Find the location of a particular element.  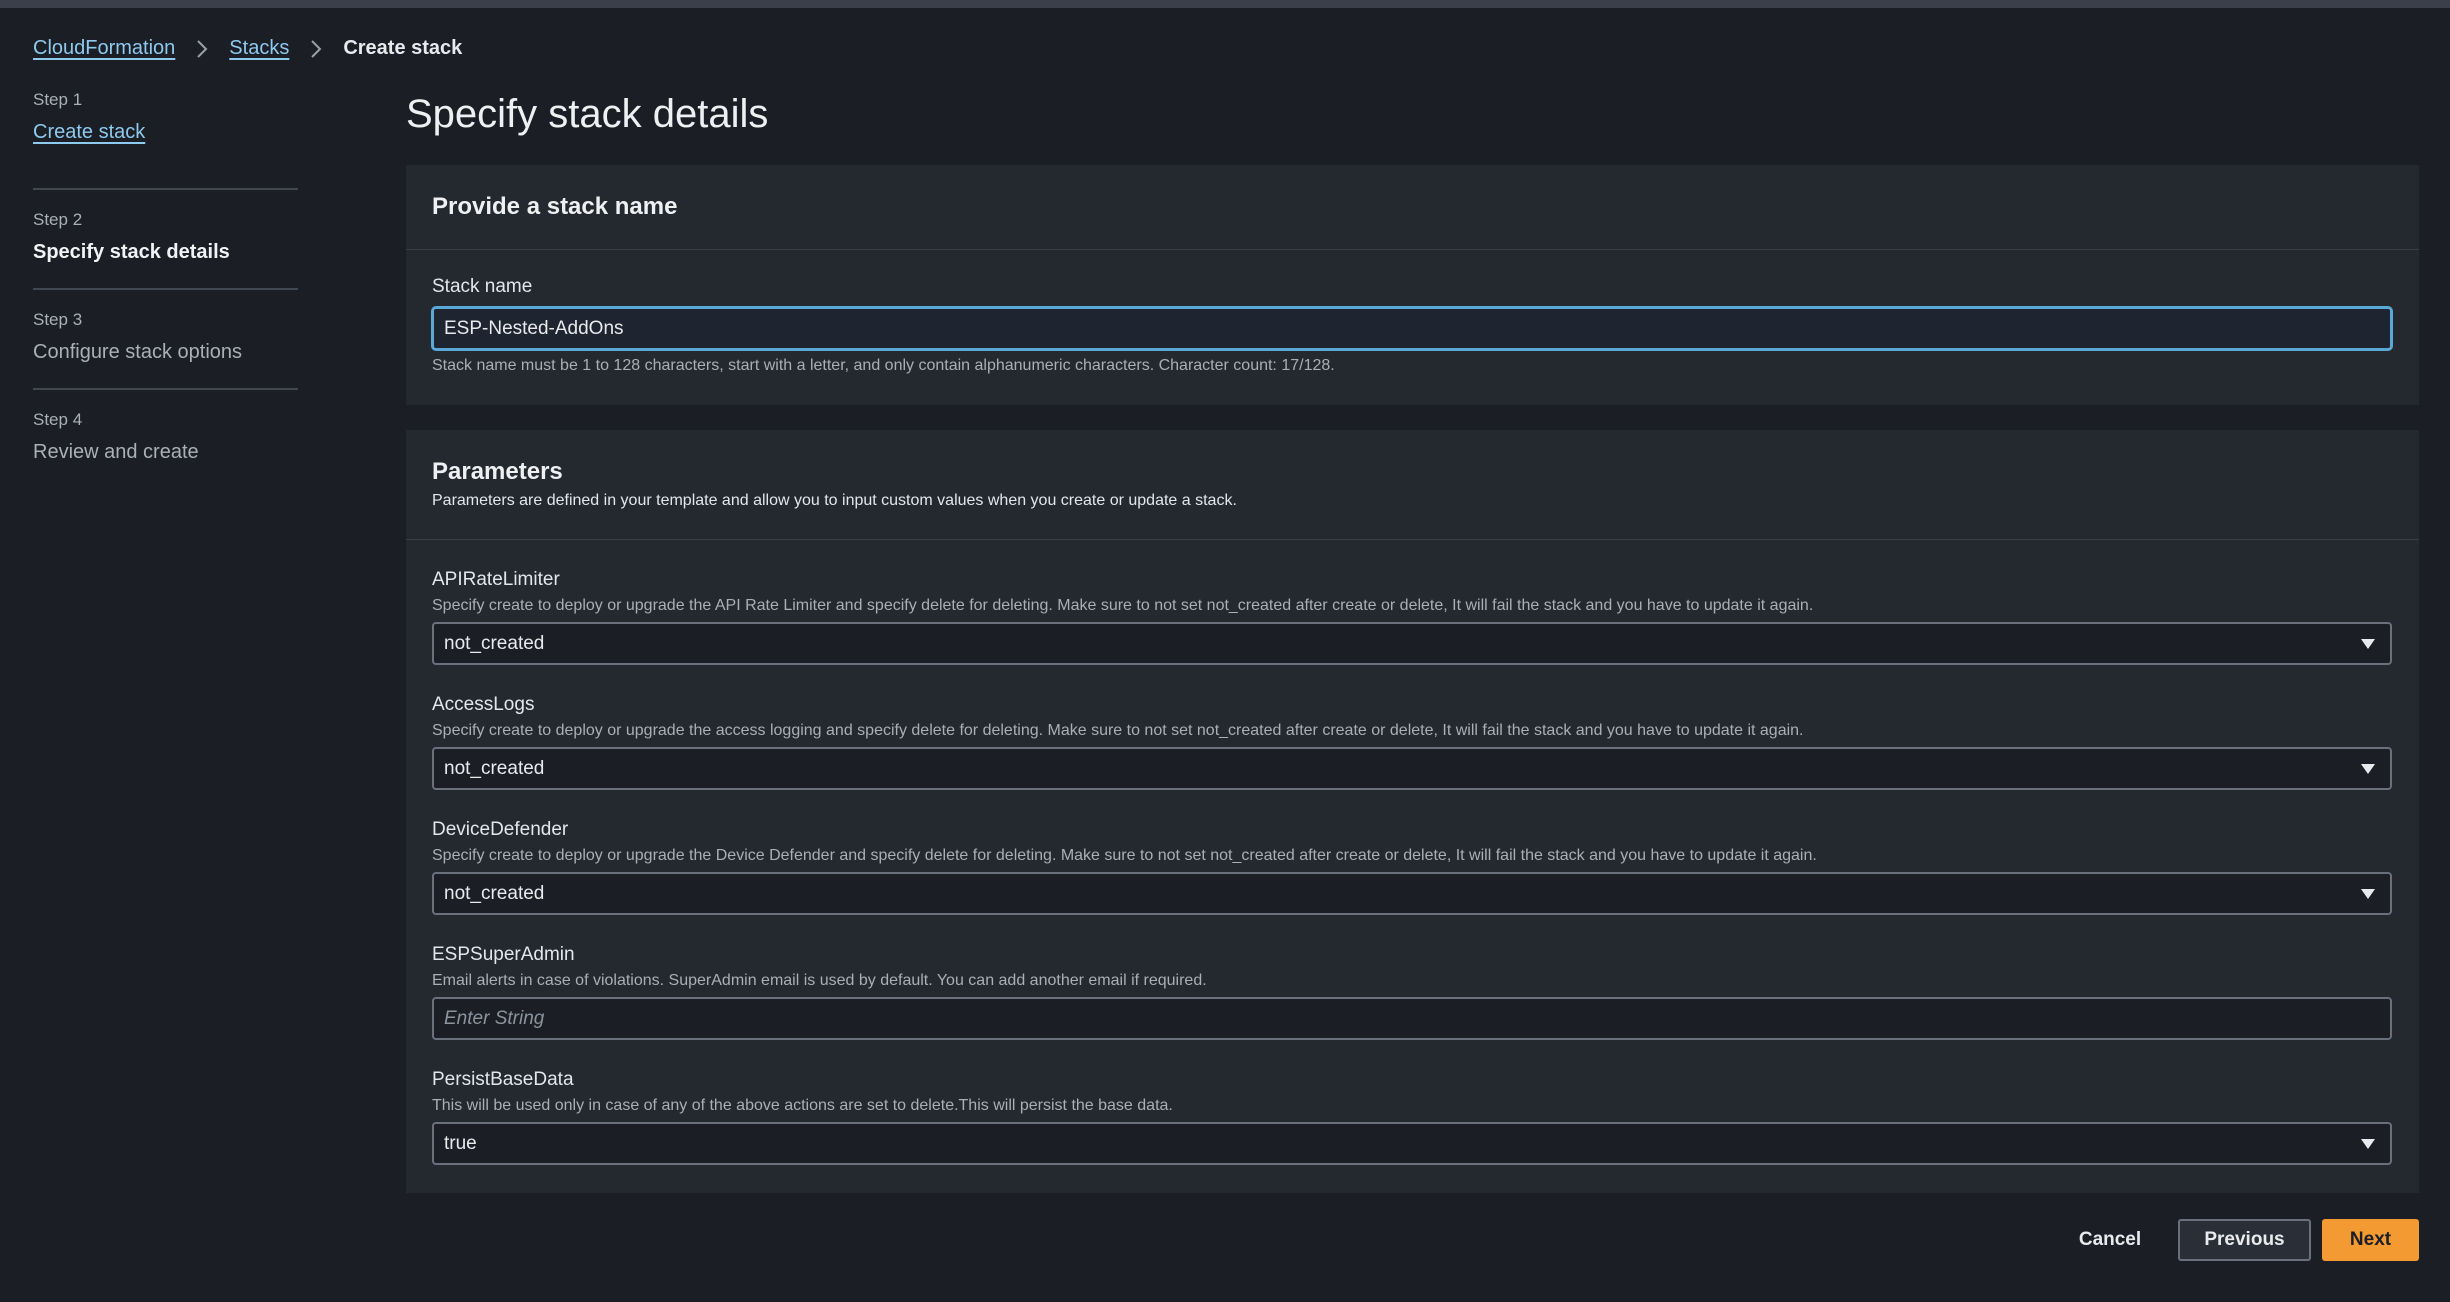

breadcrumb-stacks: Stacks is located at coordinates (259, 48).